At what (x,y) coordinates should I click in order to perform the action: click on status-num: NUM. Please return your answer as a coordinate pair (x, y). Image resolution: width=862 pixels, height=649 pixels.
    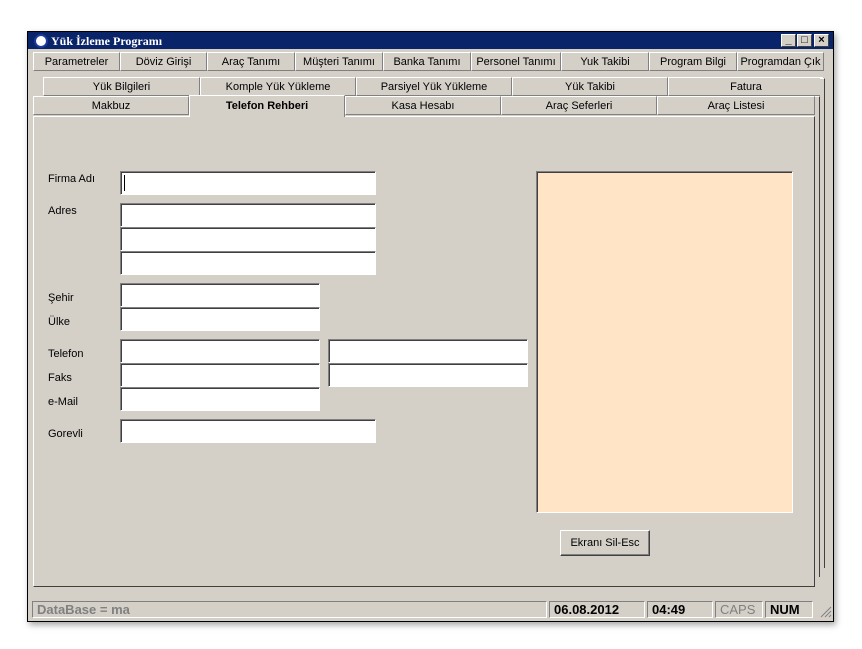
    Looking at the image, I should click on (789, 609).